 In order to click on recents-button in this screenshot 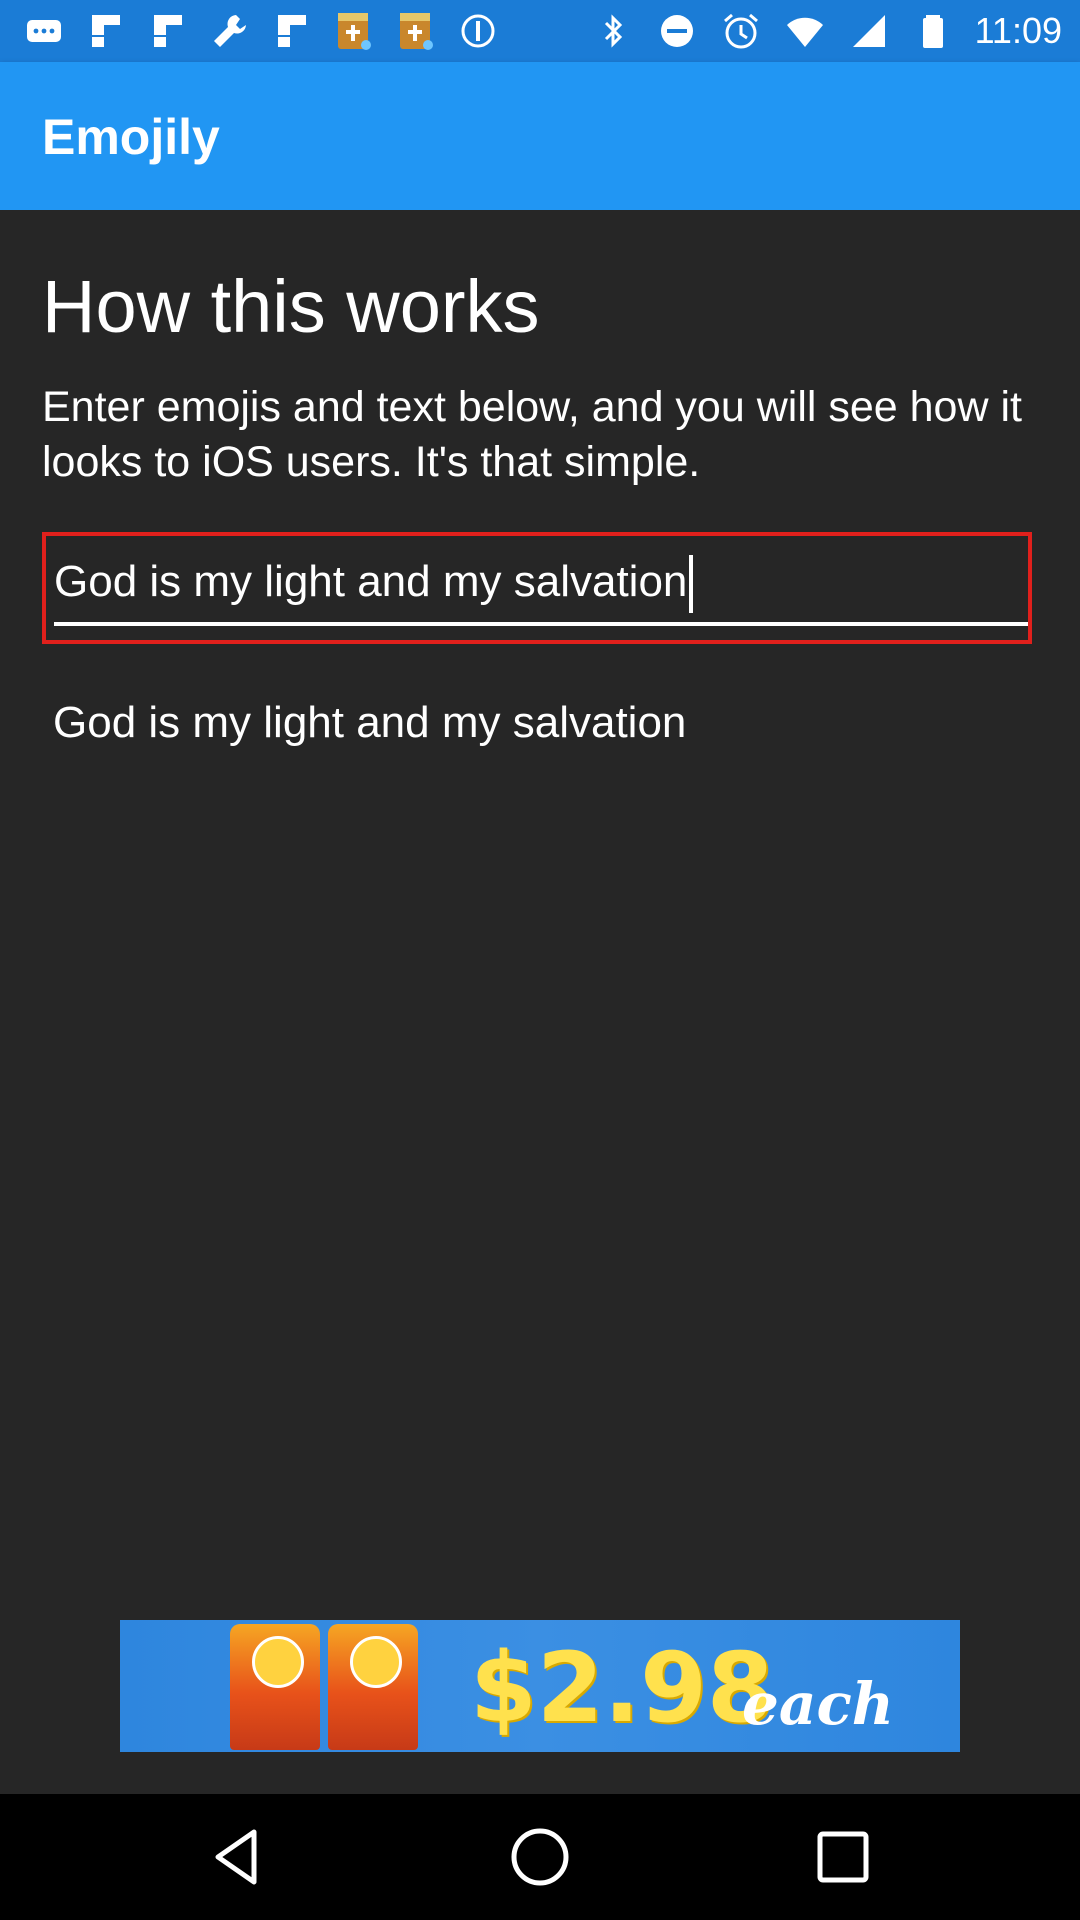, I will do `click(843, 1857)`.